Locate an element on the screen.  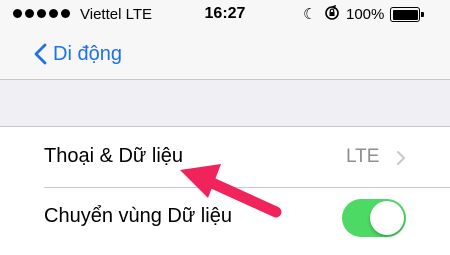
battery-percent: 100% is located at coordinates (365, 14).